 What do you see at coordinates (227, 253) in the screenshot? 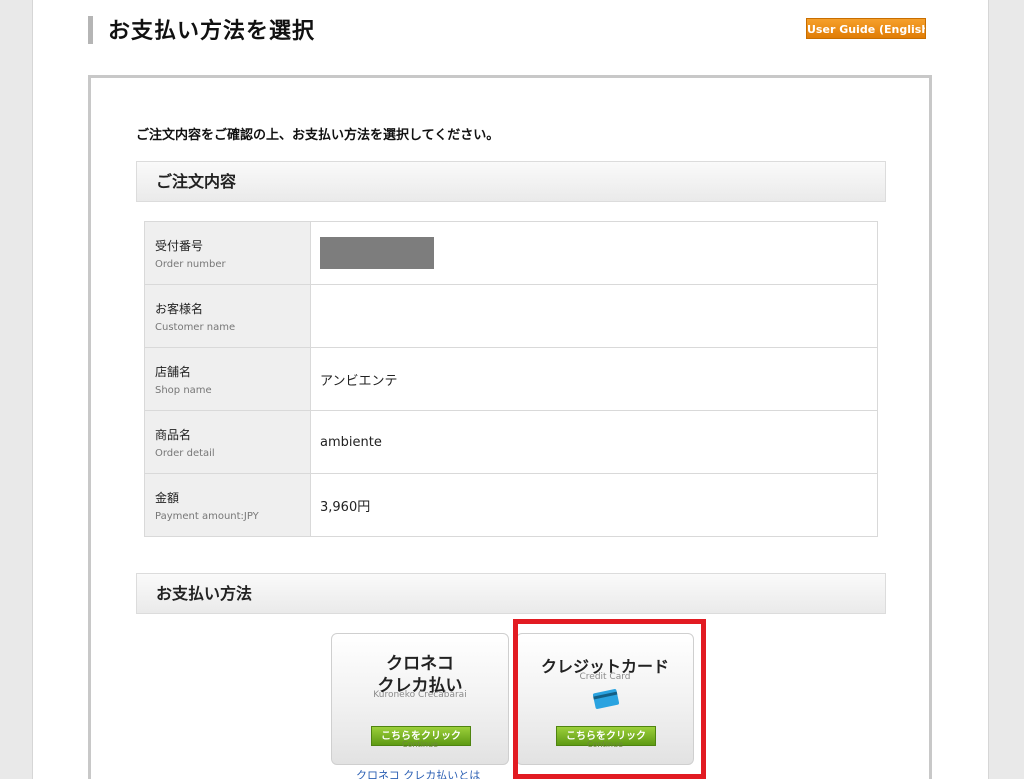
I see `row-label: 受付番号 Order number` at bounding box center [227, 253].